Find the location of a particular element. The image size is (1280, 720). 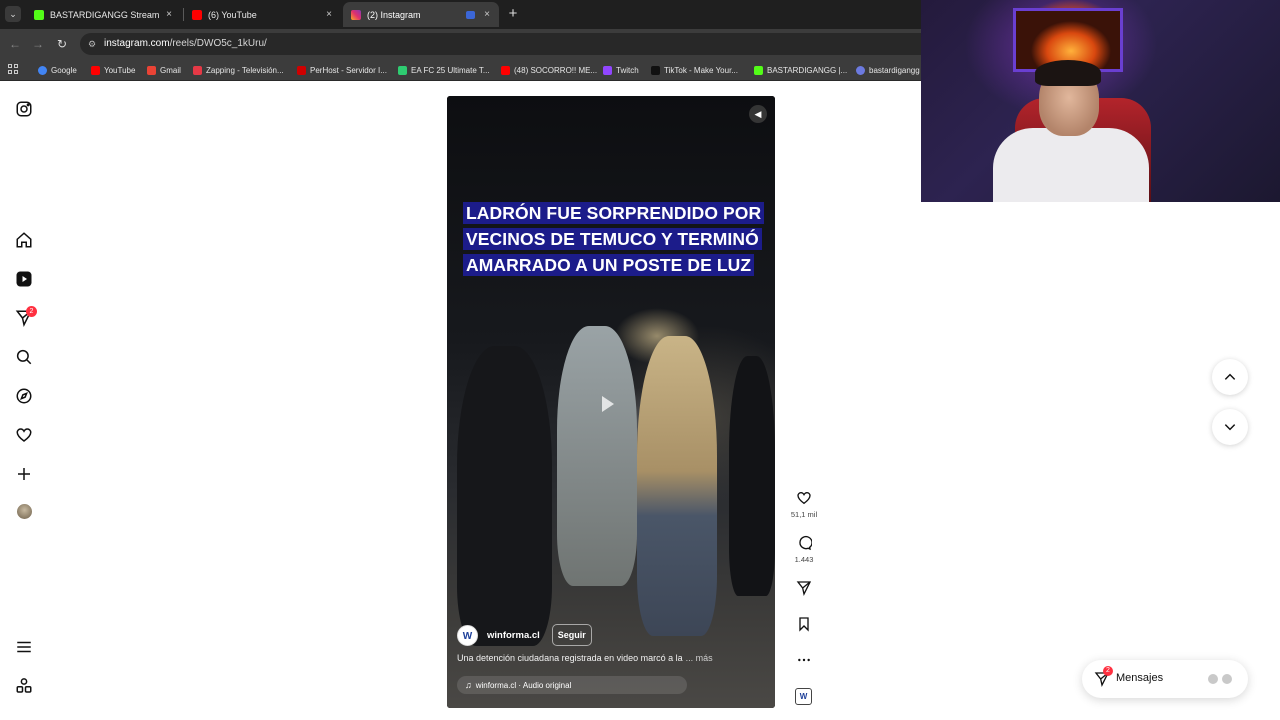

author-name: winforma.cl is located at coordinates (513, 635).